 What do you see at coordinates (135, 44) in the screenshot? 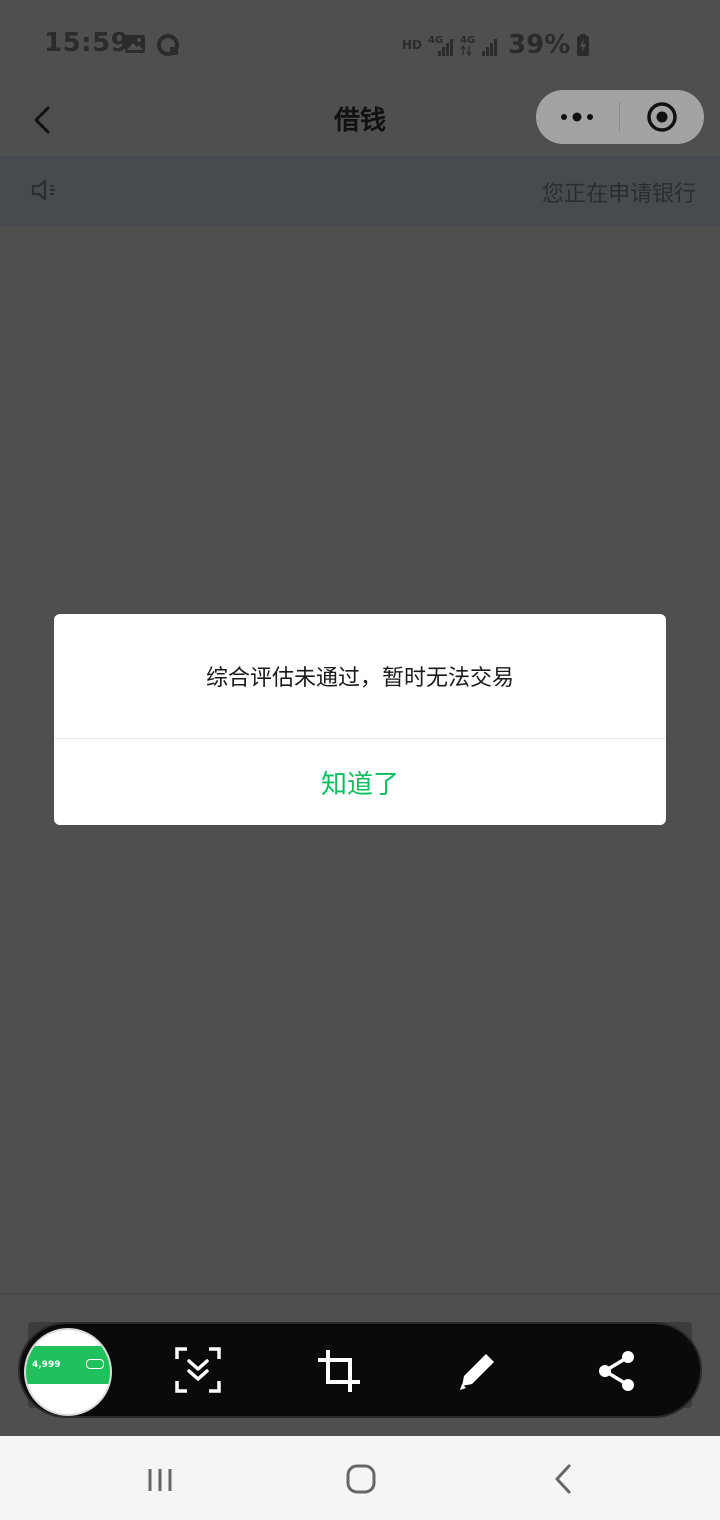
I see `gallery-icon` at bounding box center [135, 44].